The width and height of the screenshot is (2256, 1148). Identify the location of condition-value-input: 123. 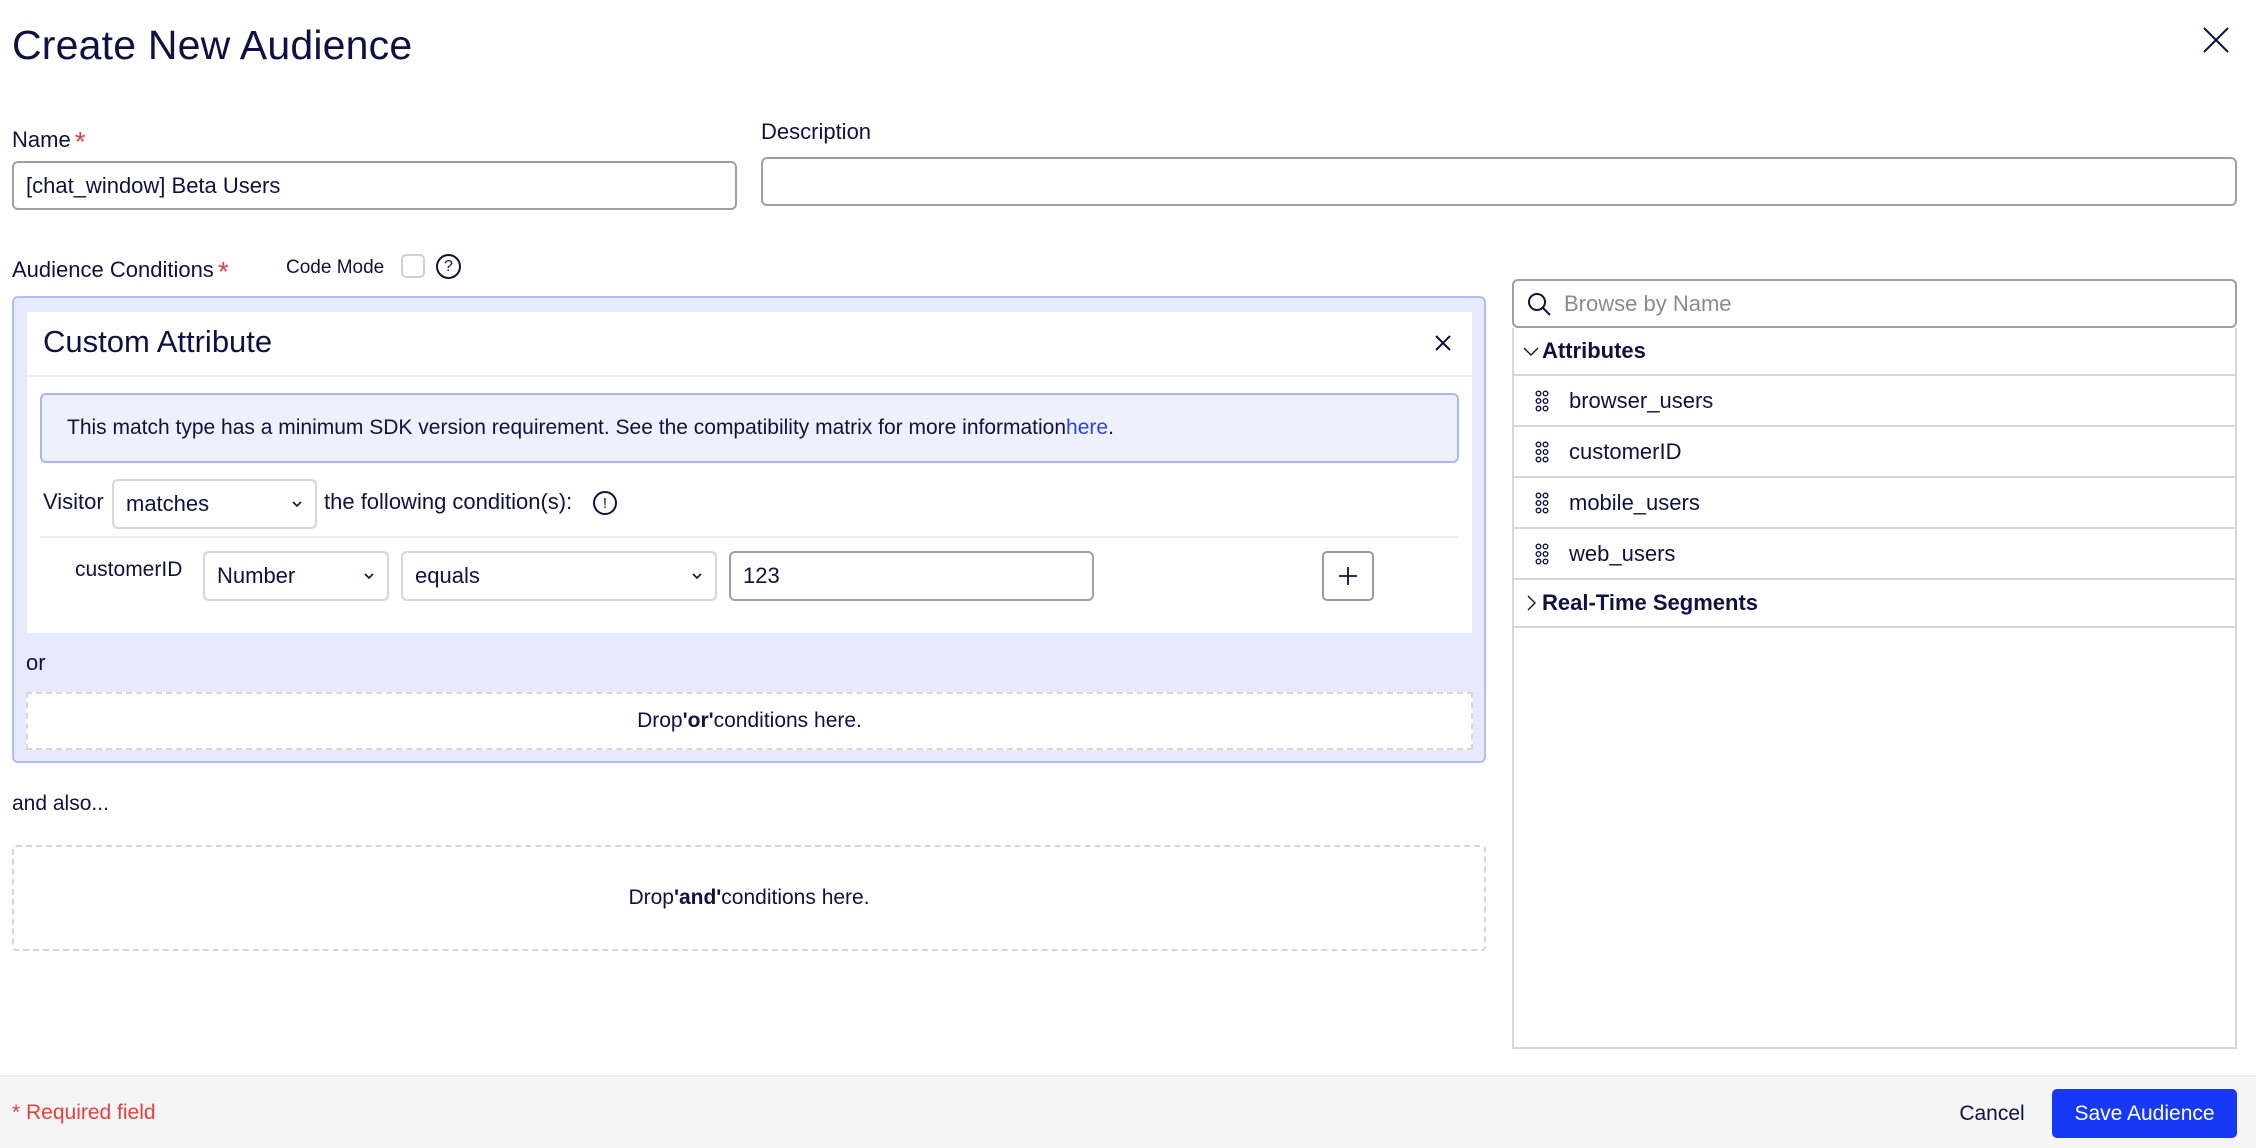
(911, 576).